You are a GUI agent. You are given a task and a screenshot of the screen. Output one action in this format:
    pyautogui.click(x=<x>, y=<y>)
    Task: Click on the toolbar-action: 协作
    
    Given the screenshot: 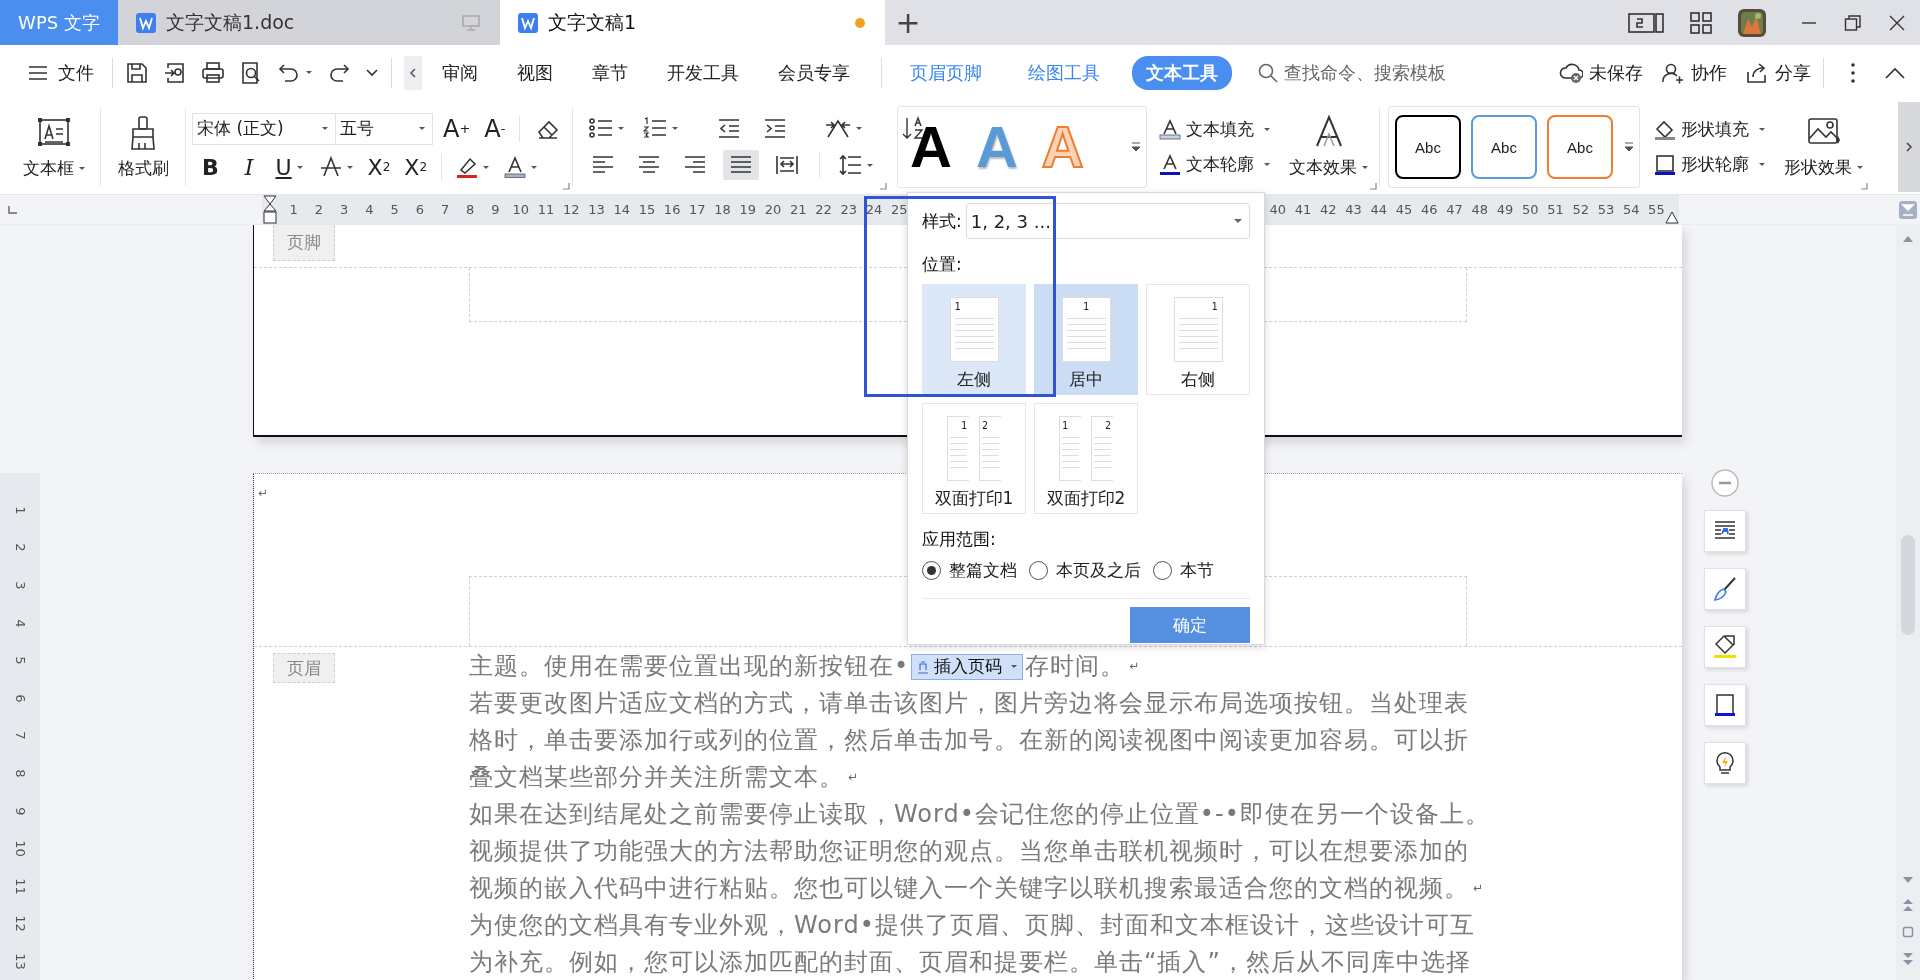 What is the action you would take?
    pyautogui.click(x=1694, y=72)
    